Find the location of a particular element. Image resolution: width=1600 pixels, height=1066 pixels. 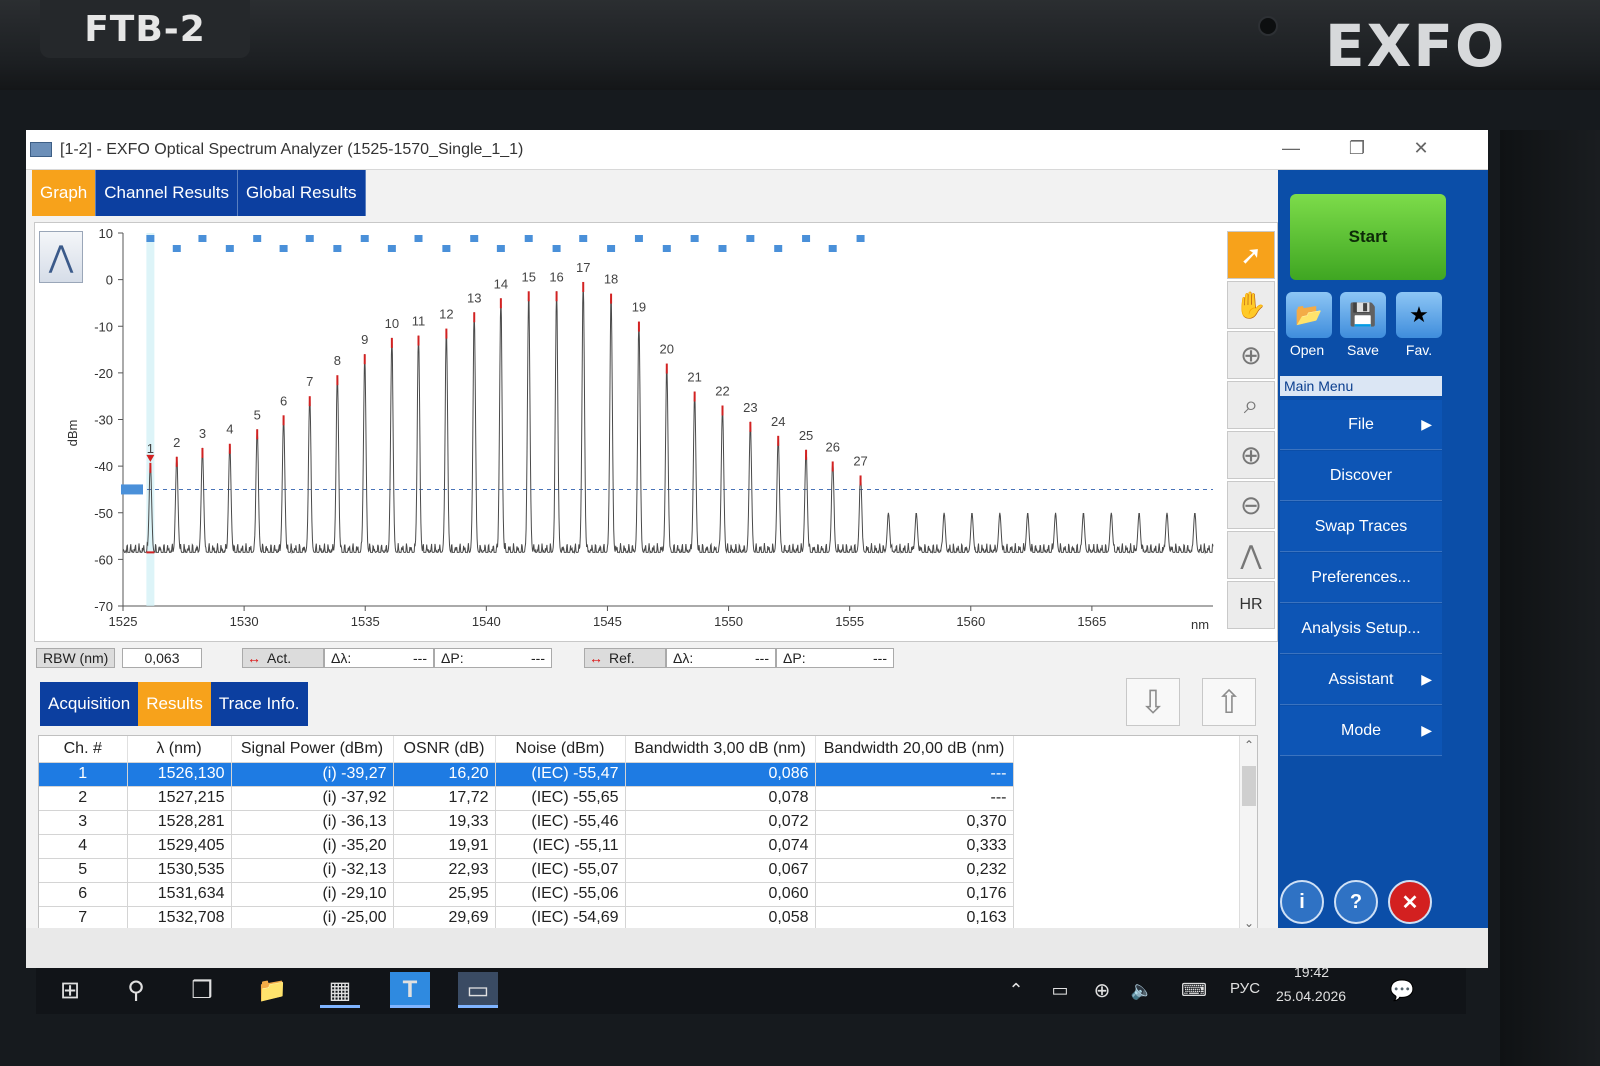

app-grid-icon: ▦ is located at coordinates (340, 990).